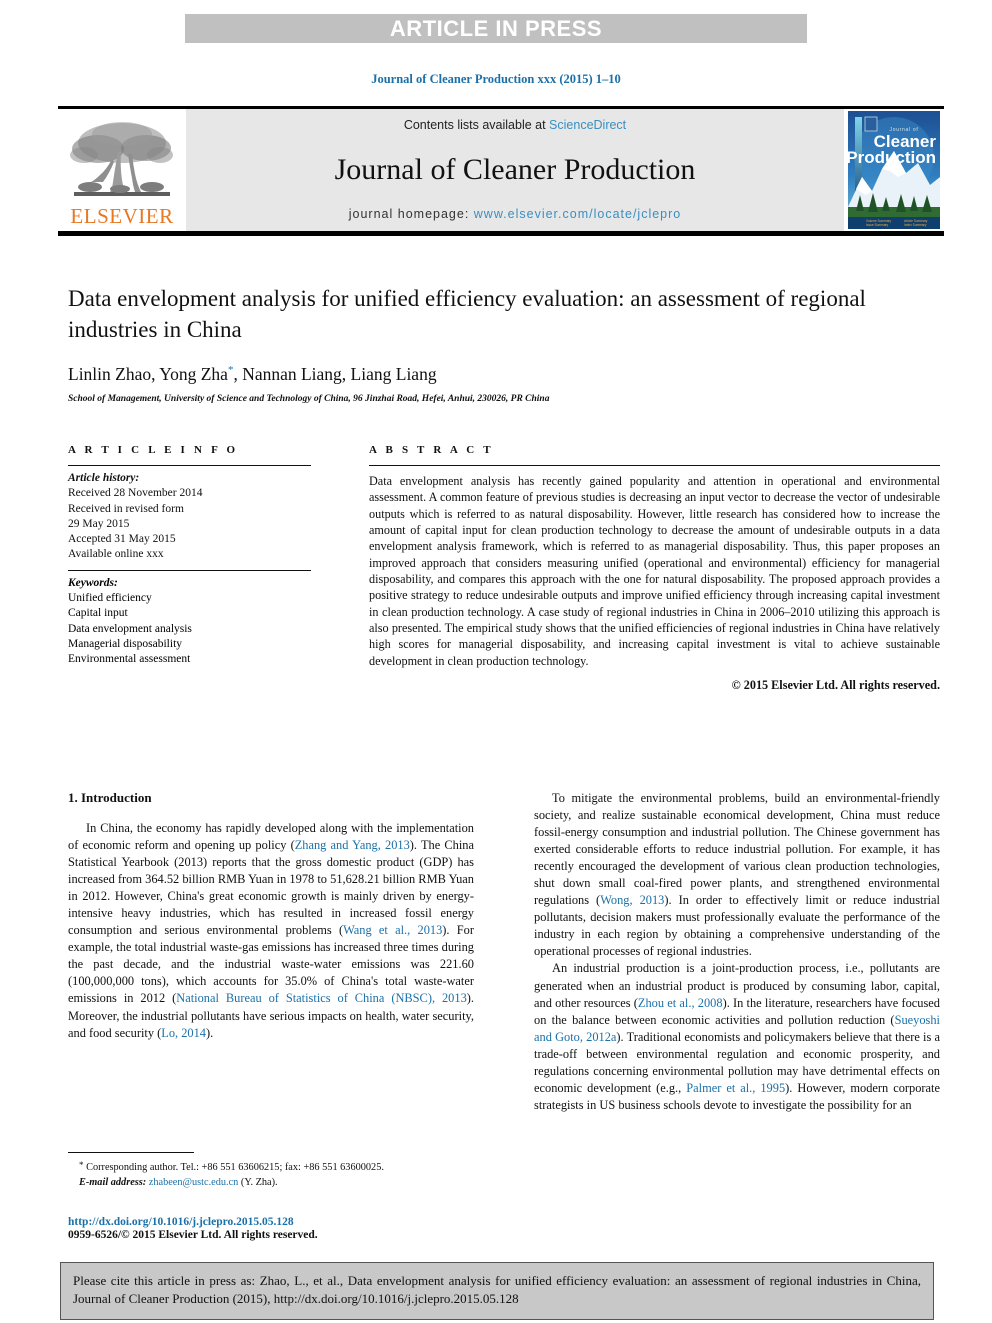 This screenshot has height=1323, width=992. Describe the element at coordinates (135, 493) in the screenshot. I see `article-history-item: Received 28 November 2014` at that location.